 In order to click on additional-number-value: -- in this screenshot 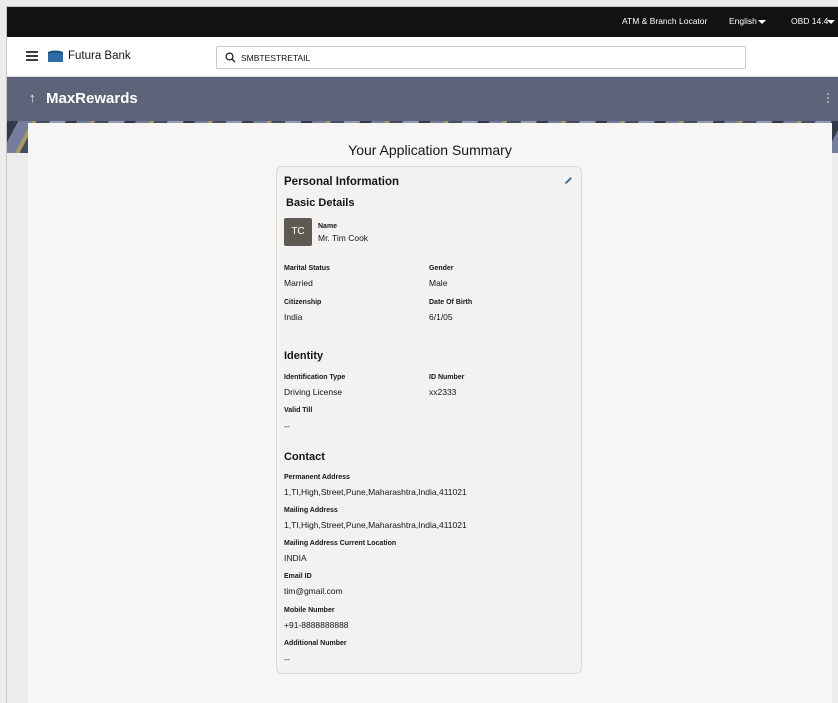, I will do `click(287, 659)`.